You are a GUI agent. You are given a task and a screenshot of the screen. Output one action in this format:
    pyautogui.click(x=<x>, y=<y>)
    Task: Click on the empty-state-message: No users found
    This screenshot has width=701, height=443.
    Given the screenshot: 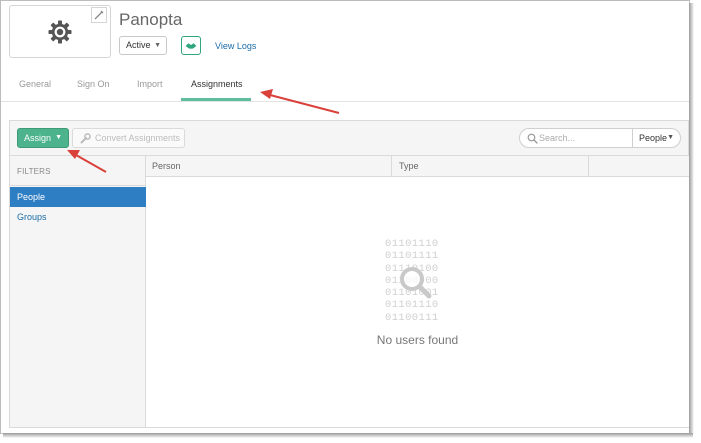 What is the action you would take?
    pyautogui.click(x=417, y=340)
    